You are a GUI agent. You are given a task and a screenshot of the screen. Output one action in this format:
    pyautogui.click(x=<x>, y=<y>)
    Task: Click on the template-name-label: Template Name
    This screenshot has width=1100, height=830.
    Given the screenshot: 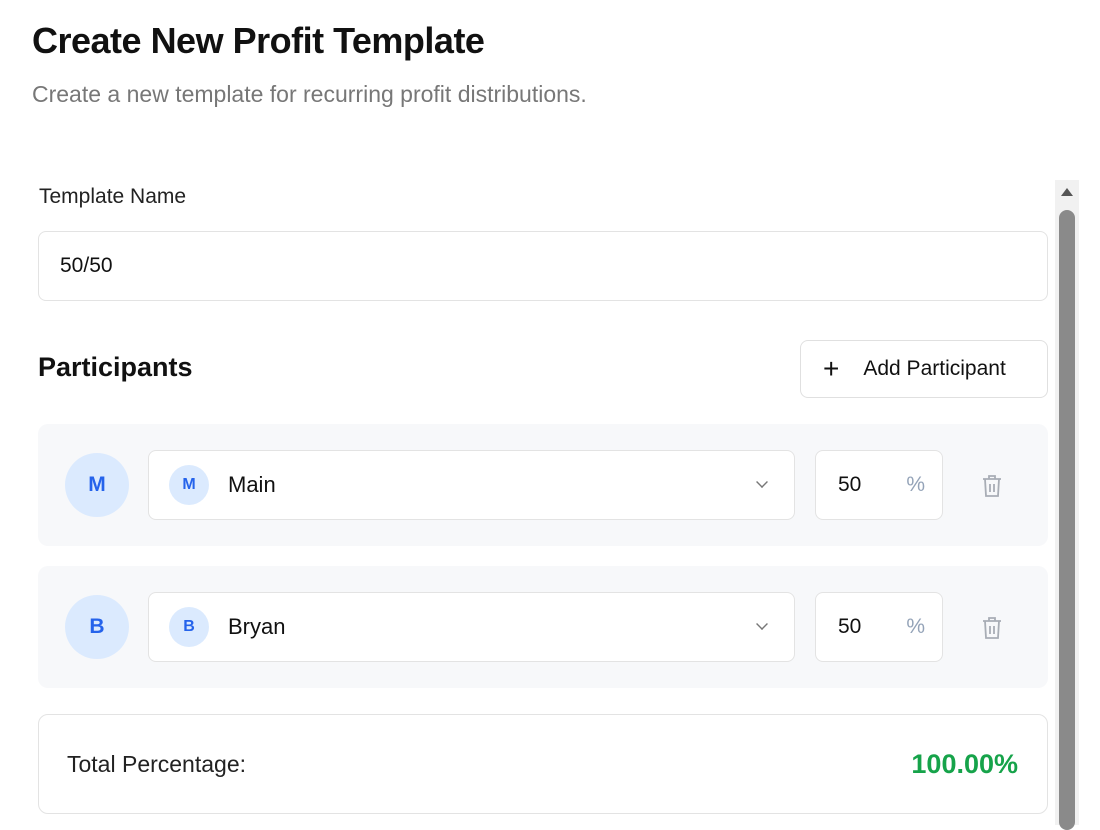 What is the action you would take?
    pyautogui.click(x=113, y=196)
    